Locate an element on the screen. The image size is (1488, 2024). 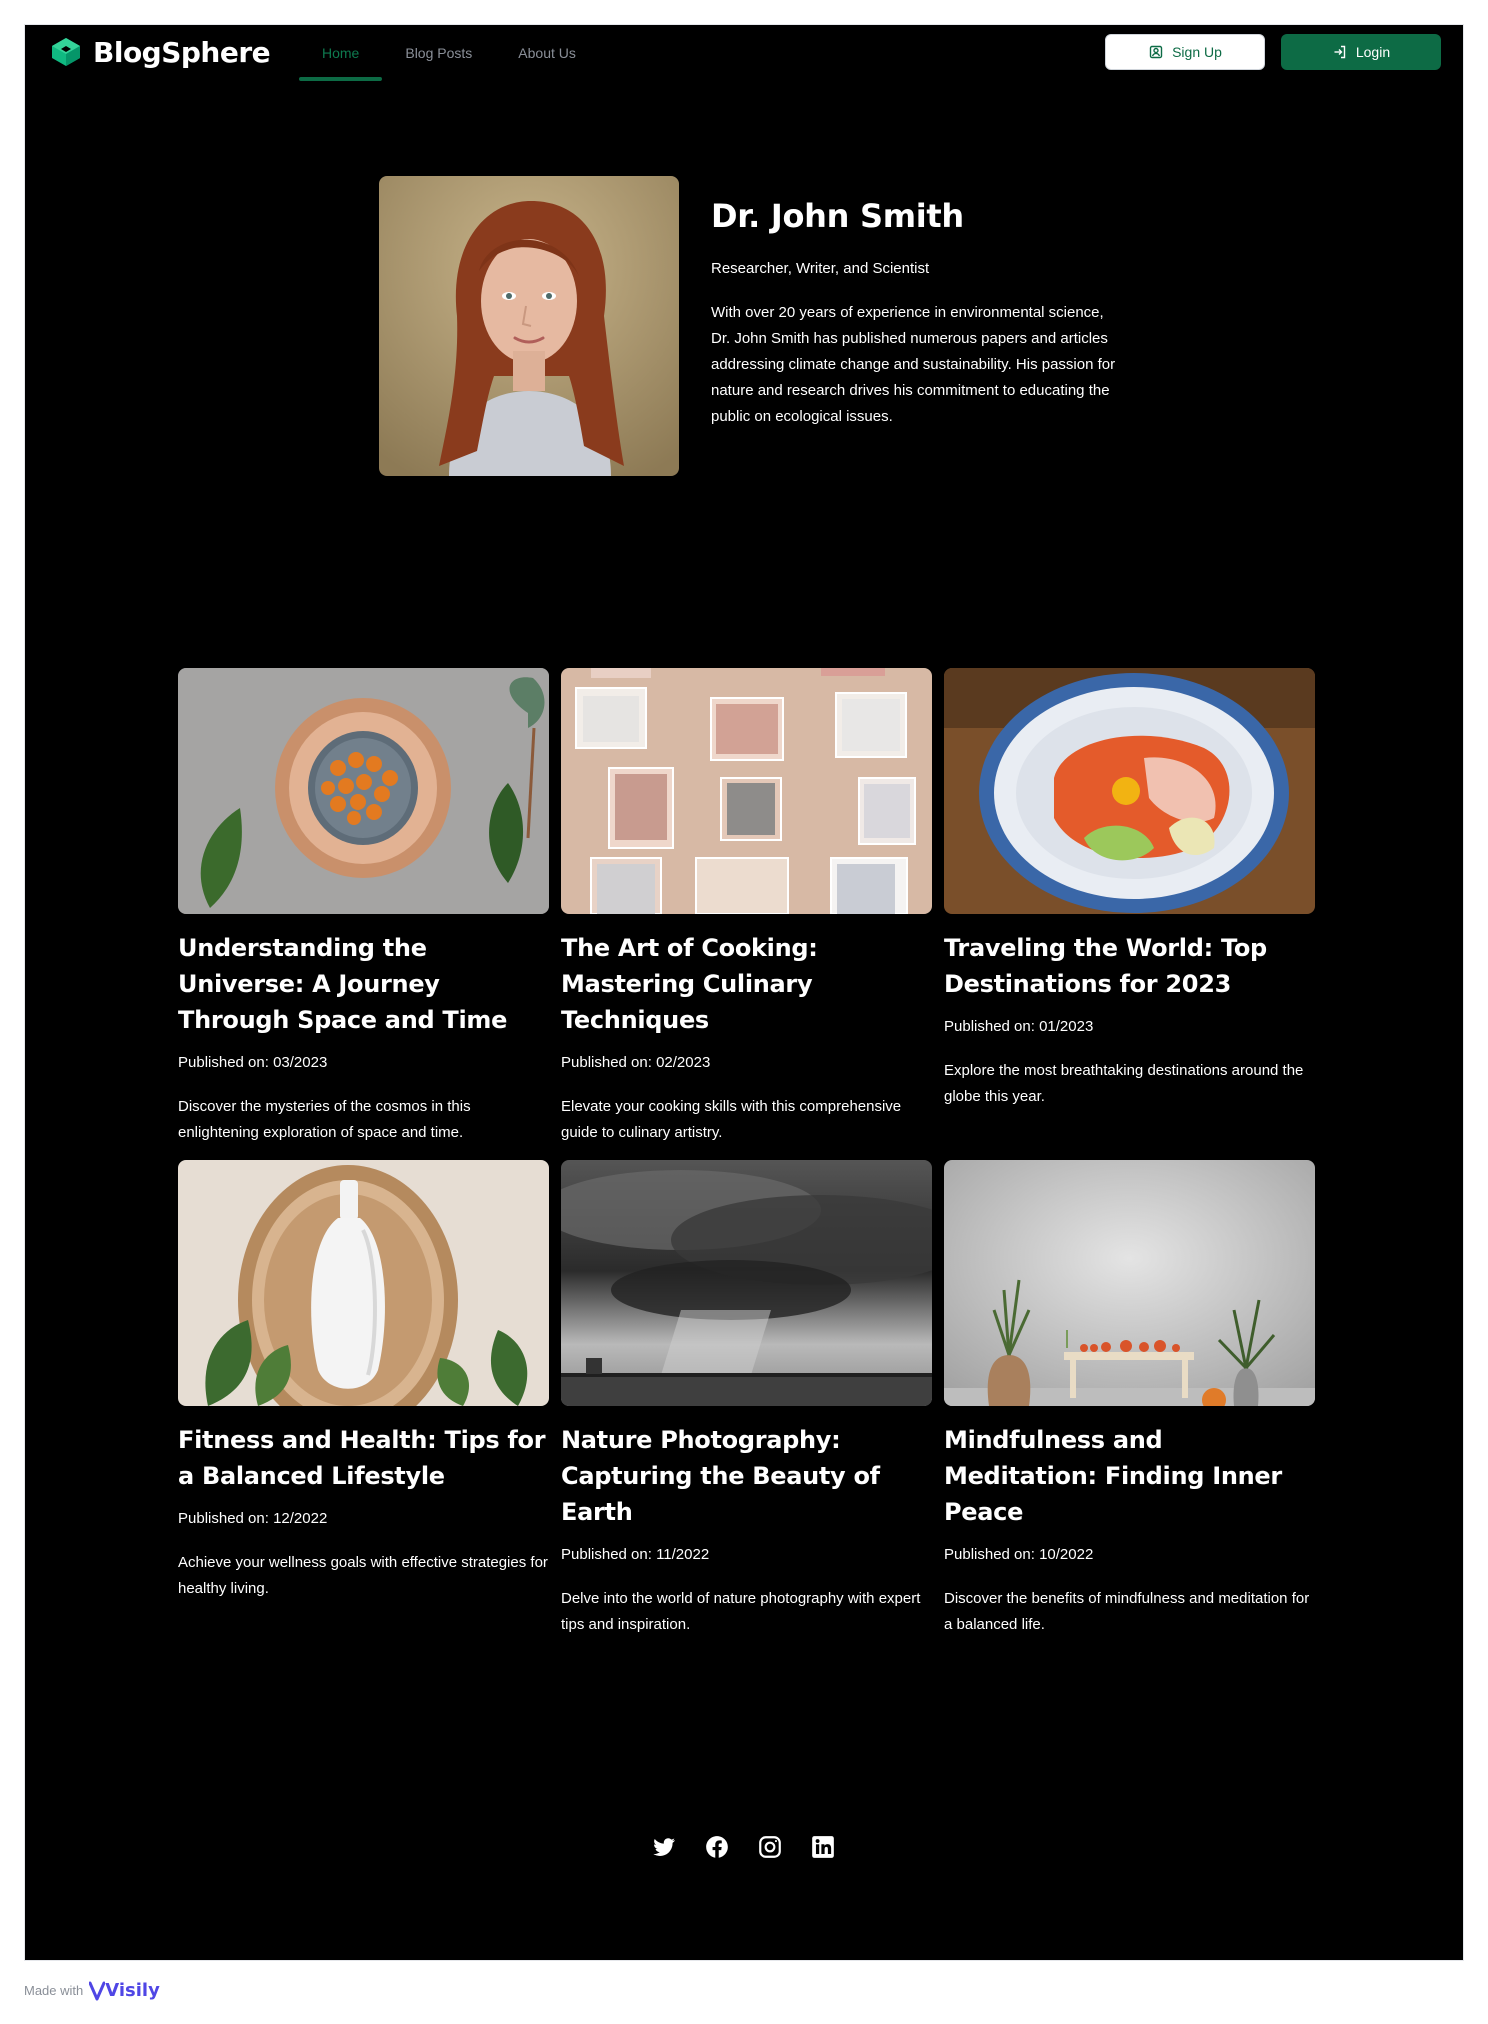
visily-logo: Visily is located at coordinates (124, 1990).